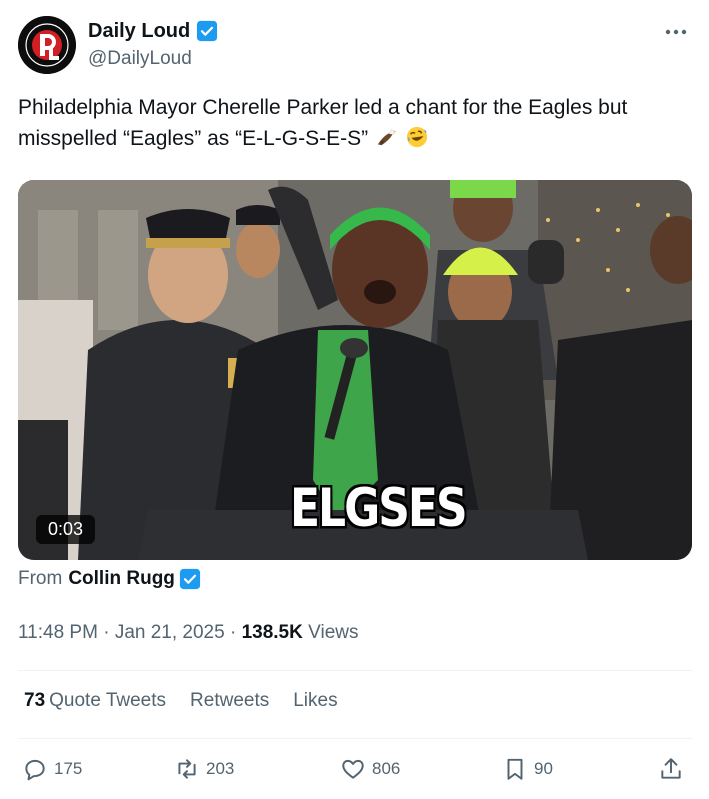 This screenshot has height=799, width=709. What do you see at coordinates (35, 770) in the screenshot?
I see `reply-icon` at bounding box center [35, 770].